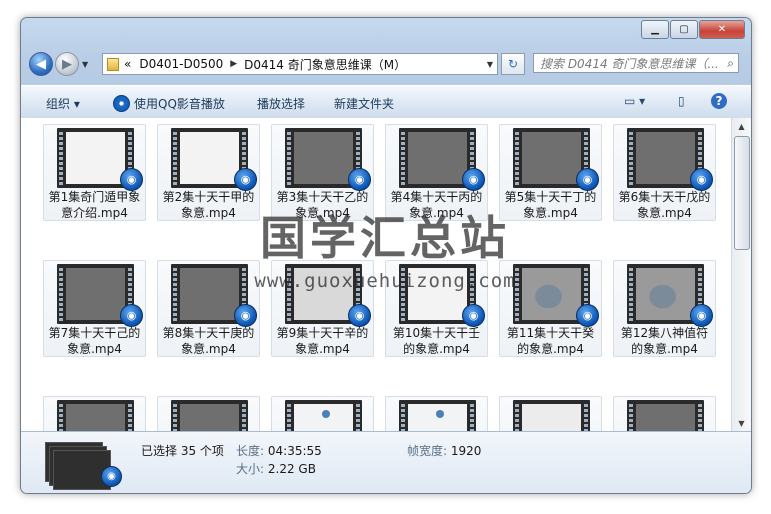 This screenshot has height=514, width=771. I want to click on scroll-thumb, so click(742, 193).